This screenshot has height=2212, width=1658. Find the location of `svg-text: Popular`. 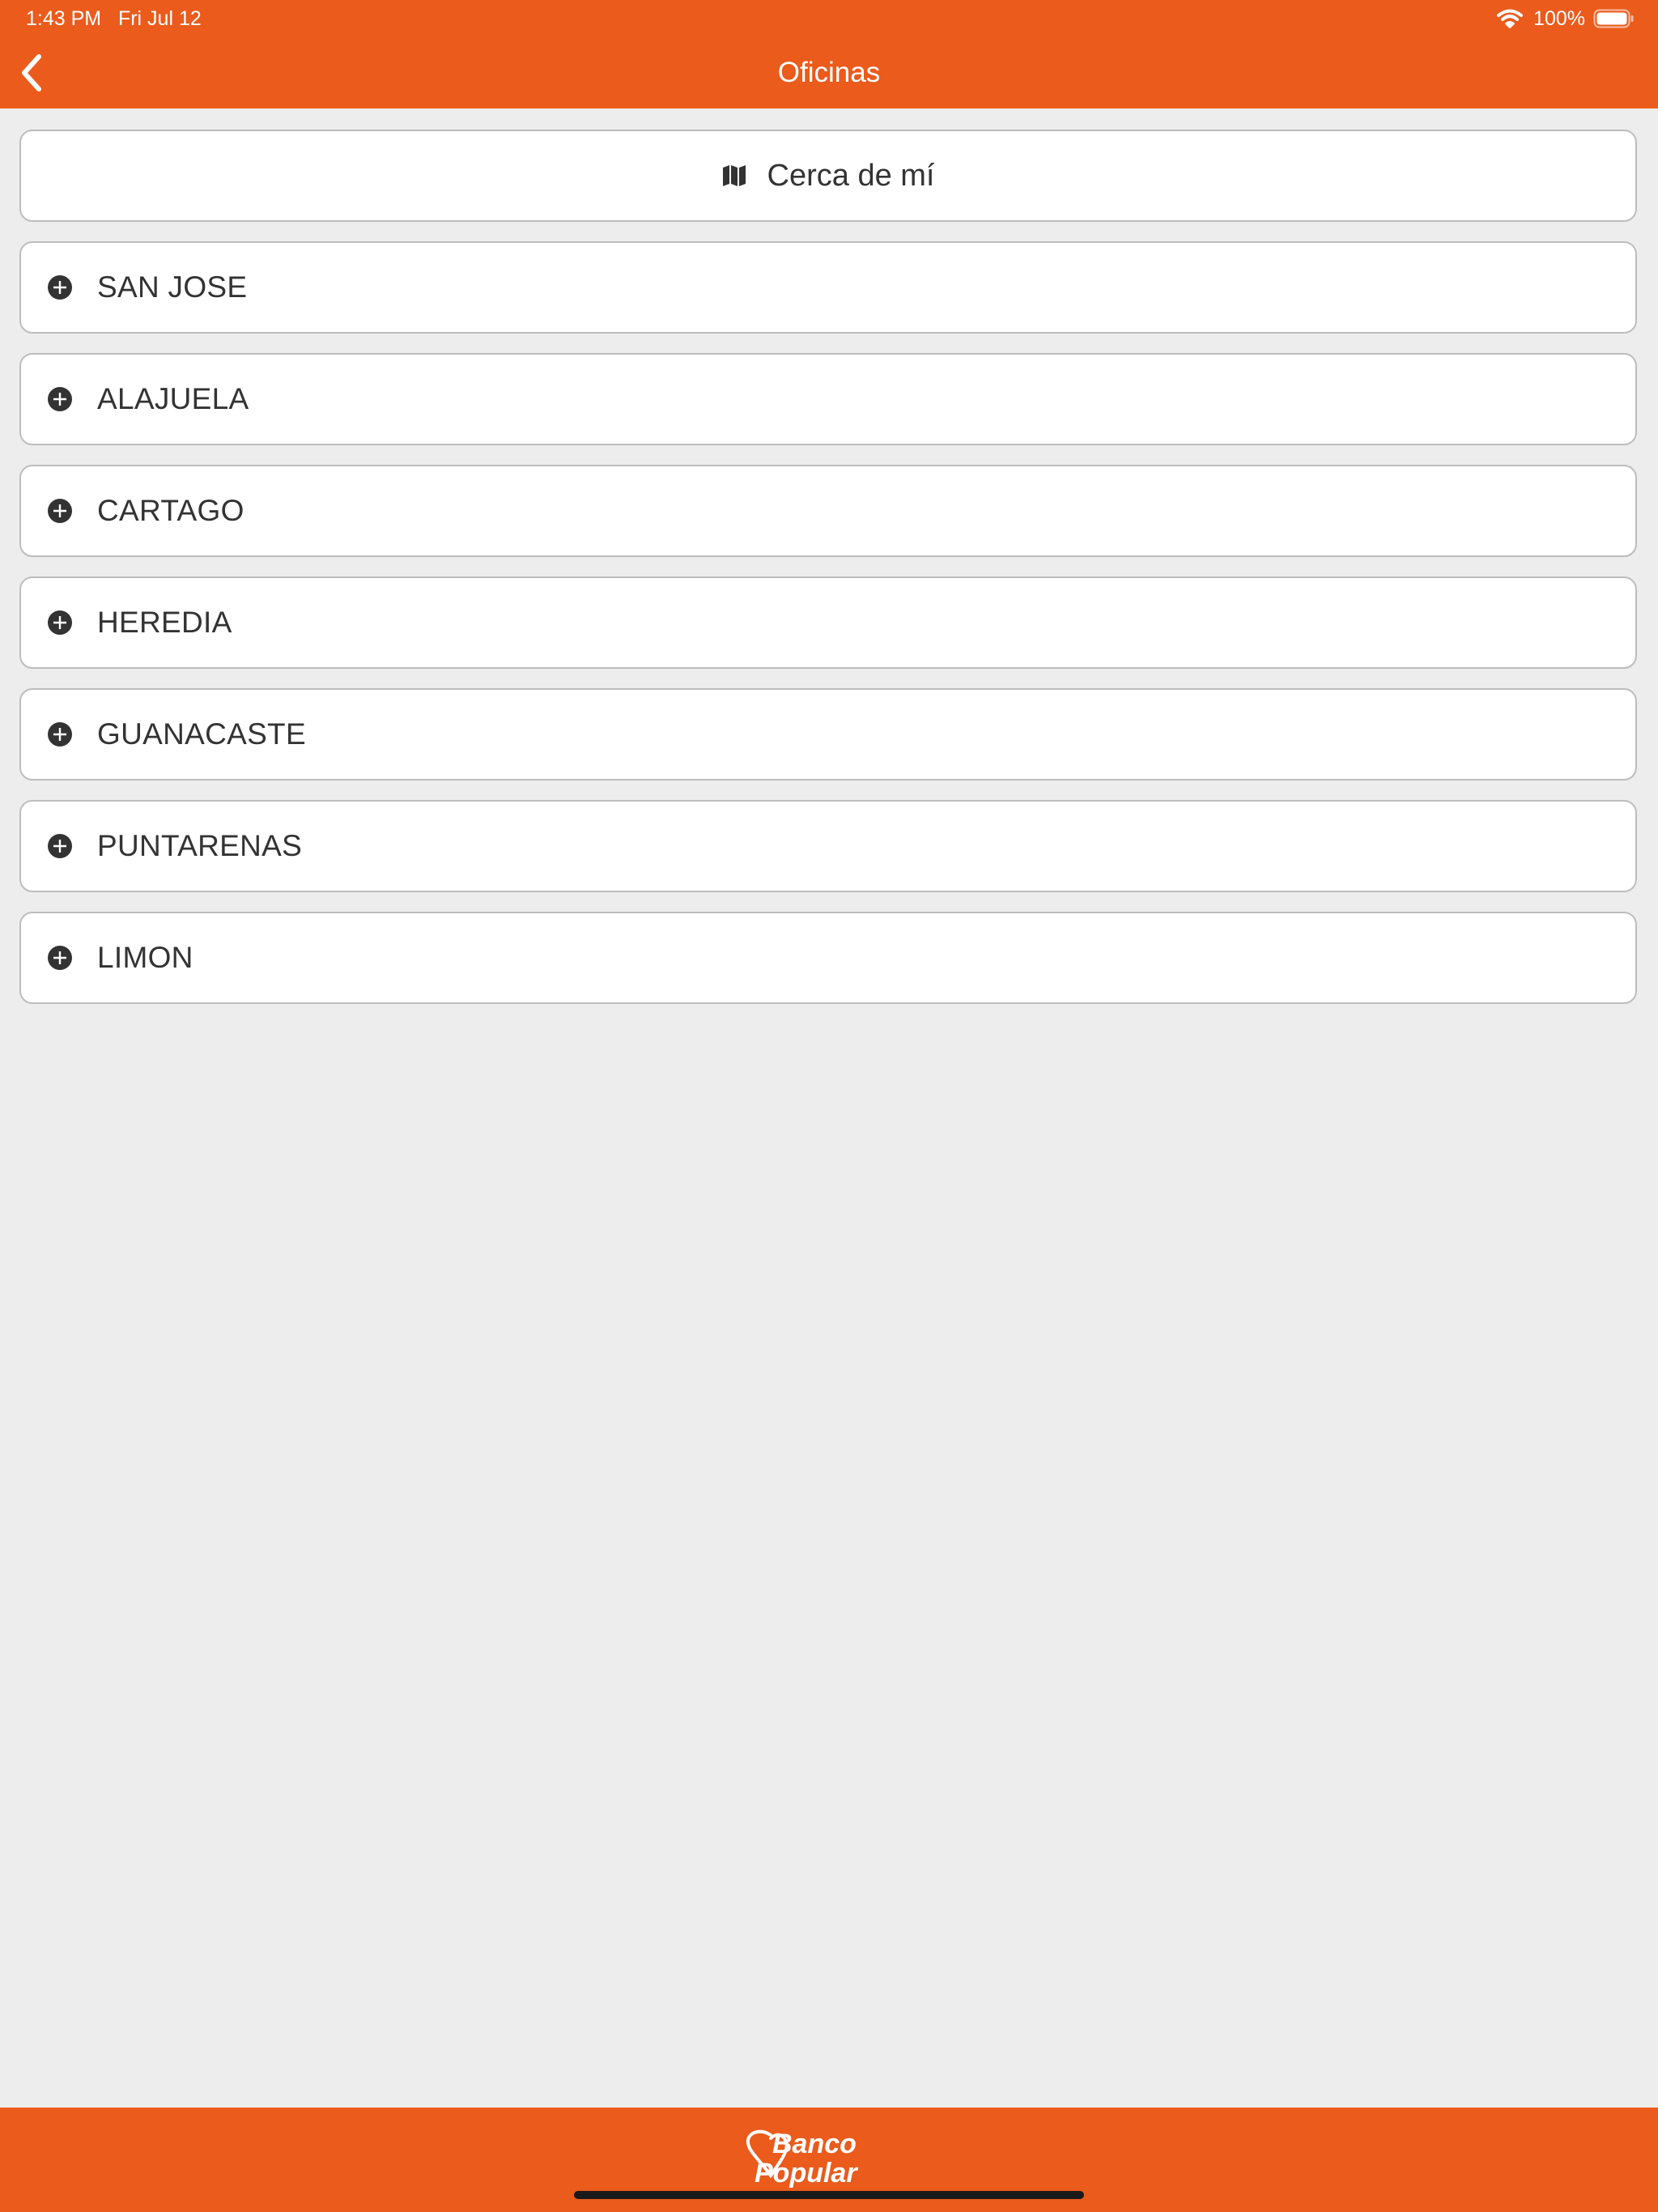

svg-text: Popular is located at coordinates (806, 2173).